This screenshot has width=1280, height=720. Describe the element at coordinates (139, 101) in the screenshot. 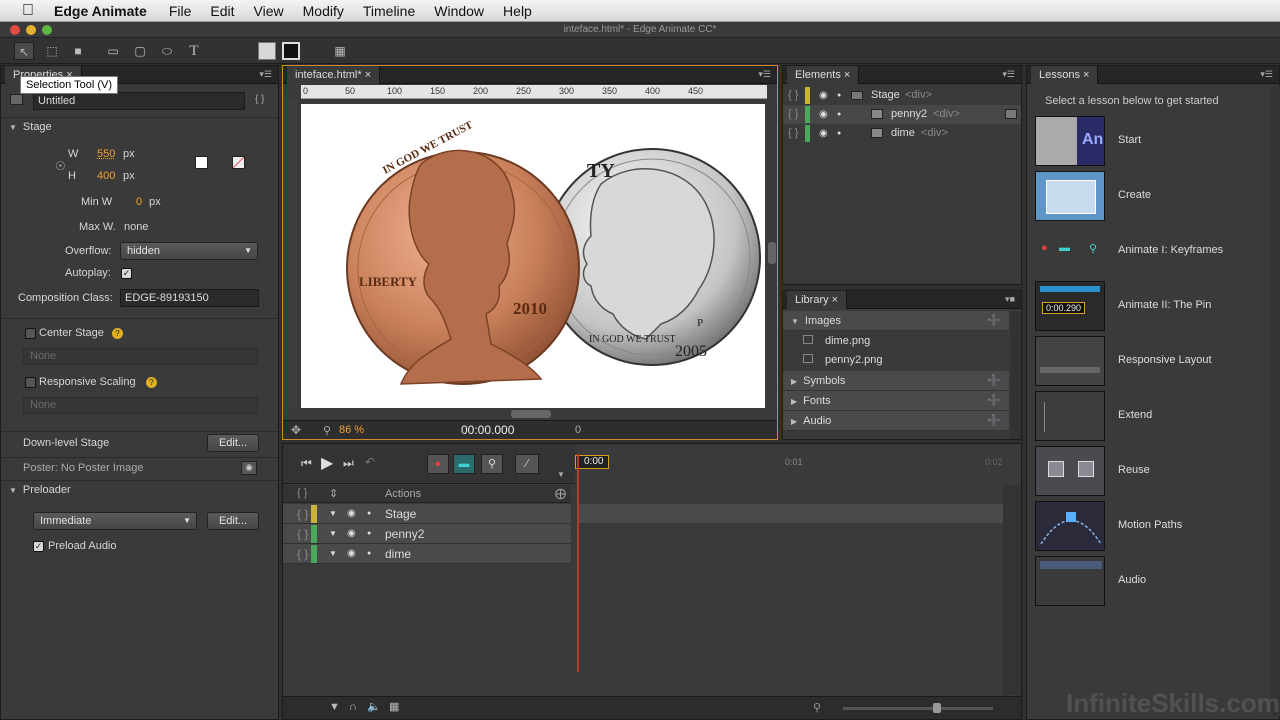

I see `element-name-field: Untitled` at that location.